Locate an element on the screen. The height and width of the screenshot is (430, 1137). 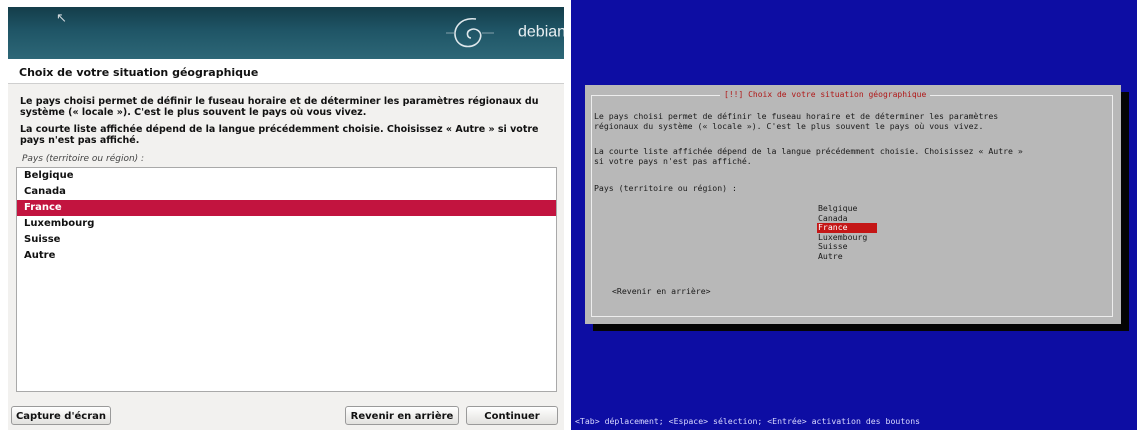
text-country-prompt-label: Pays (territoire ou région) : is located at coordinates (665, 188).